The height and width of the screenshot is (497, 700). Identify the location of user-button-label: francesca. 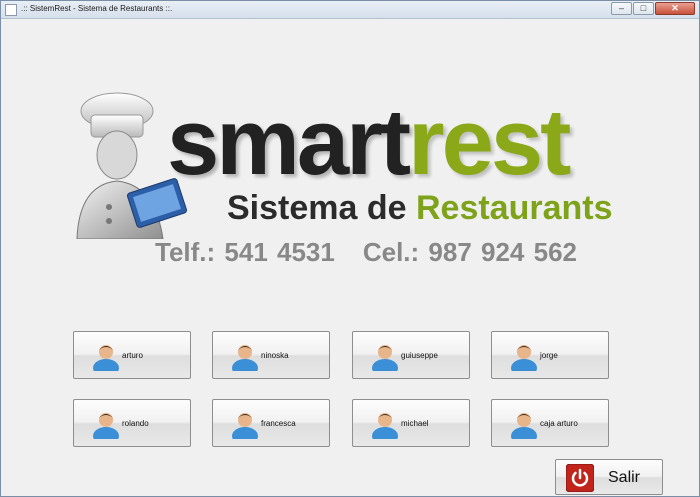
(278, 423).